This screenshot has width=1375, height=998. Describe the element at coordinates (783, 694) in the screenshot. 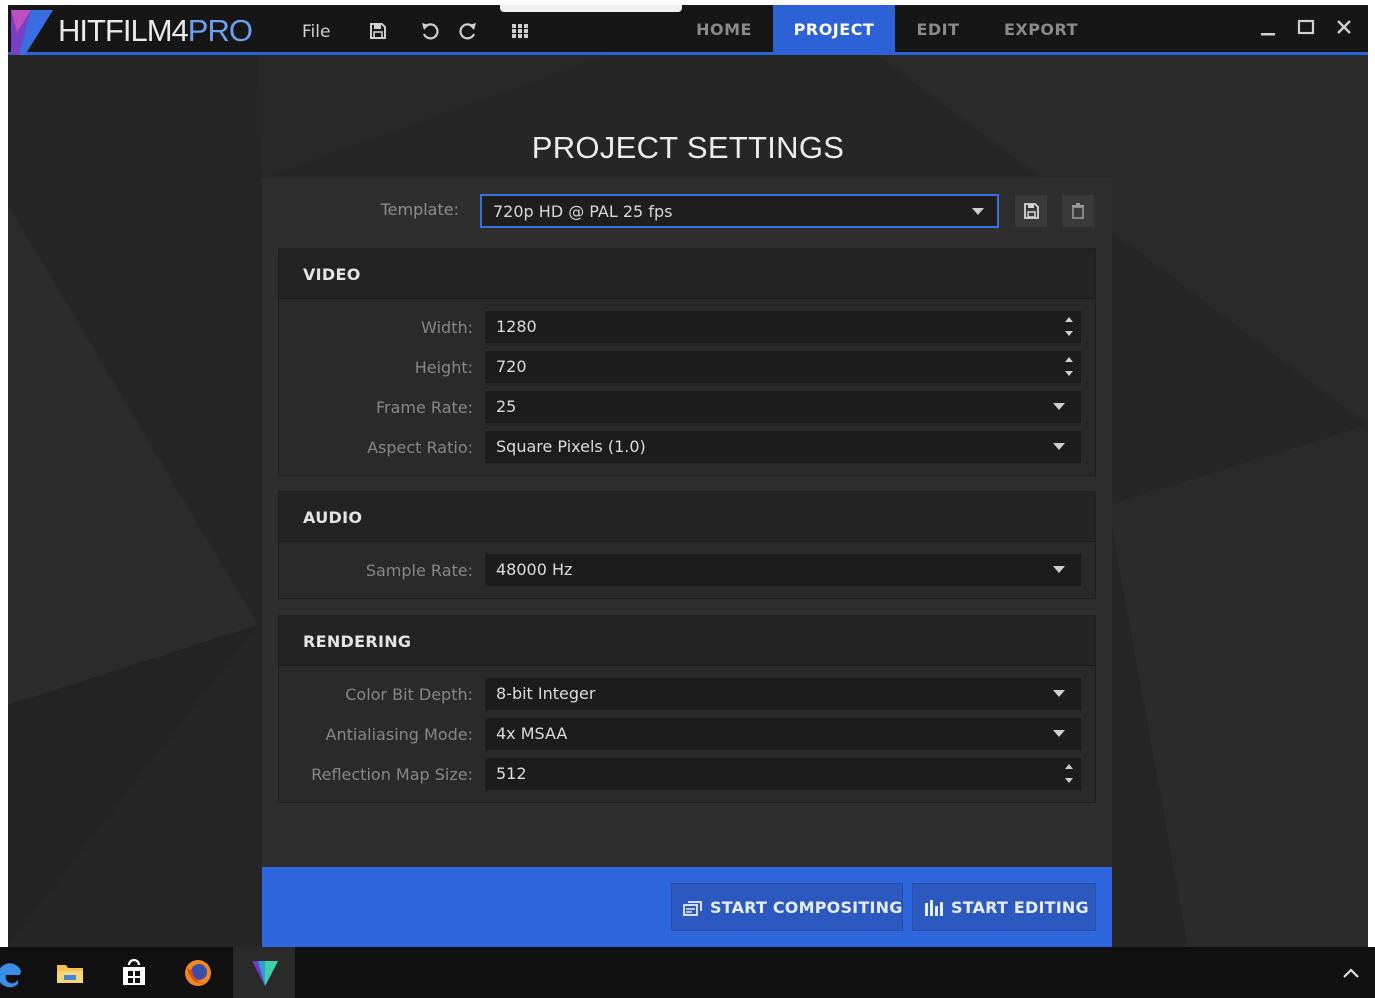

I see `color-bit-depth-dropdown: 8-bit Integer` at that location.